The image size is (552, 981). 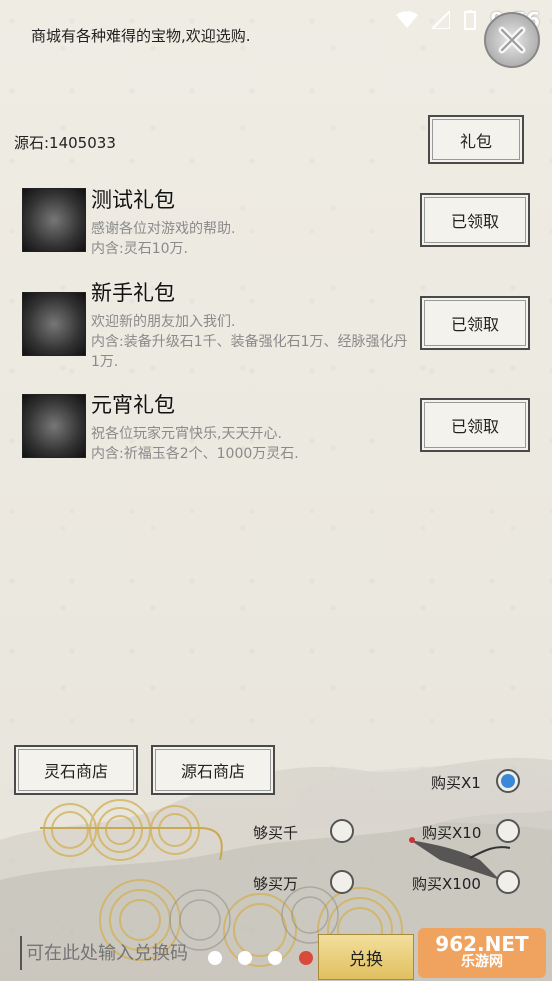 What do you see at coordinates (186, 434) in the screenshot?
I see `gift-description-line: 祝各位玩家元宵快乐,天天开心.` at bounding box center [186, 434].